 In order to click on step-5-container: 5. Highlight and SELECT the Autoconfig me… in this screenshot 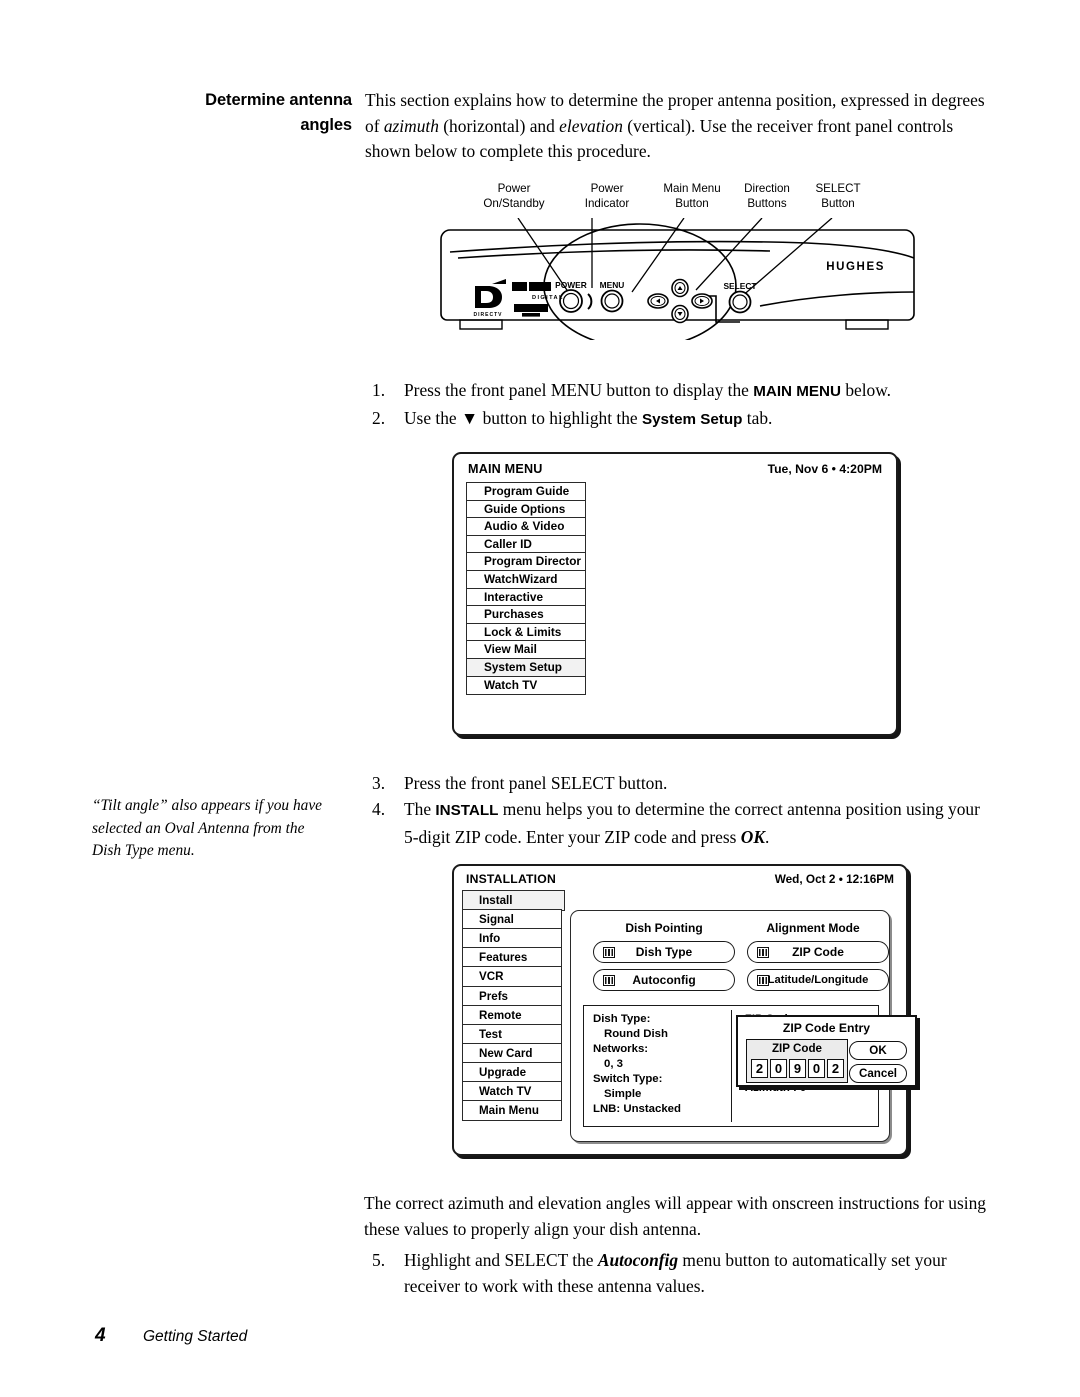, I will do `click(682, 1273)`.